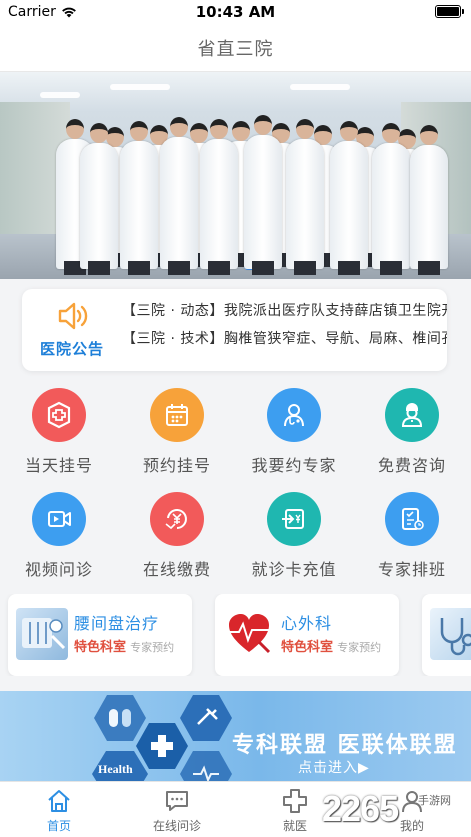 The width and height of the screenshot is (471, 837). Describe the element at coordinates (58, 465) in the screenshot. I see `service-label: 当天挂号` at that location.